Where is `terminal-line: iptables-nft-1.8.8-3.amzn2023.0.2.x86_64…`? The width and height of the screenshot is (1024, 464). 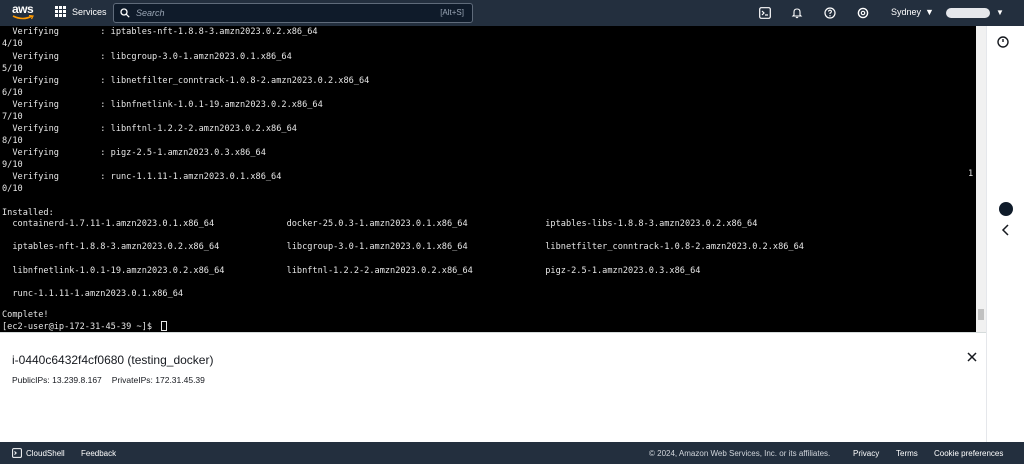 terminal-line: iptables-nft-1.8.8-3.amzn2023.0.2.x86_64… is located at coordinates (403, 247).